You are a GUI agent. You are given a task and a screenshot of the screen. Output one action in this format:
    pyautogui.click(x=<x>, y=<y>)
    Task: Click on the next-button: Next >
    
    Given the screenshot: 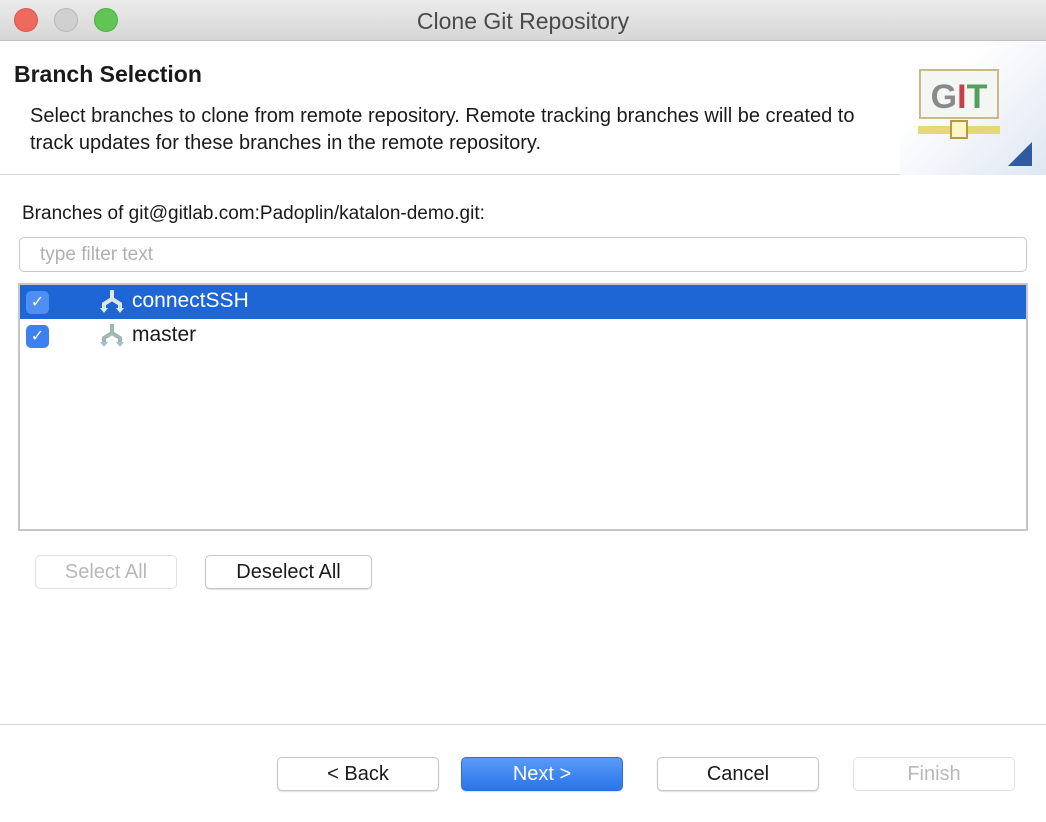 What is the action you would take?
    pyautogui.click(x=542, y=774)
    